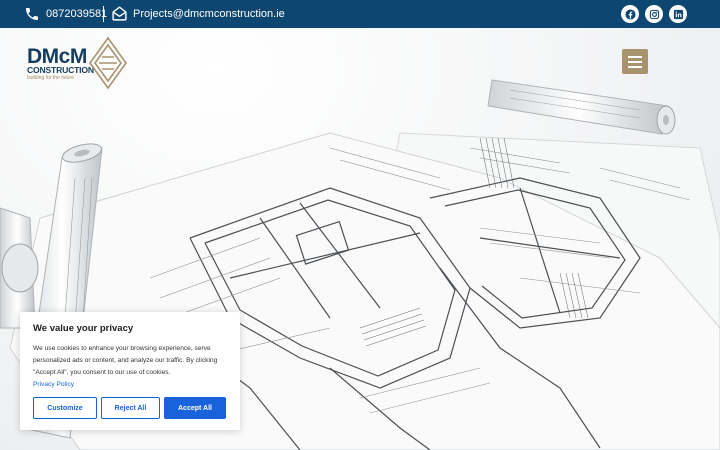 The width and height of the screenshot is (720, 450). I want to click on customize-button: Customize, so click(65, 408).